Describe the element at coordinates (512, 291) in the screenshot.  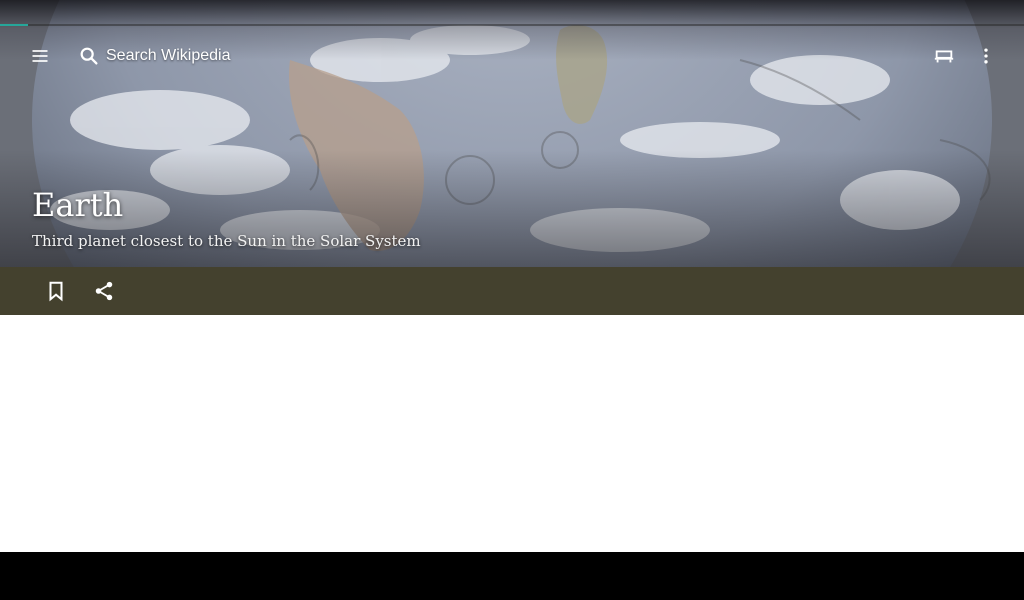
I see `article-action-bar` at that location.